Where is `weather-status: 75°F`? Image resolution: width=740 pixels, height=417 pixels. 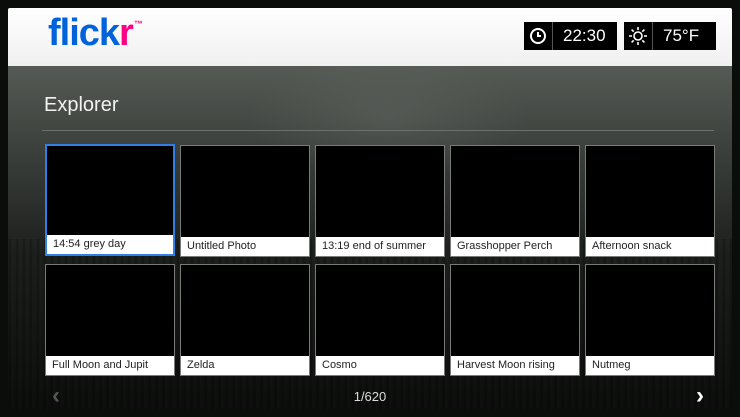 weather-status: 75°F is located at coordinates (670, 36).